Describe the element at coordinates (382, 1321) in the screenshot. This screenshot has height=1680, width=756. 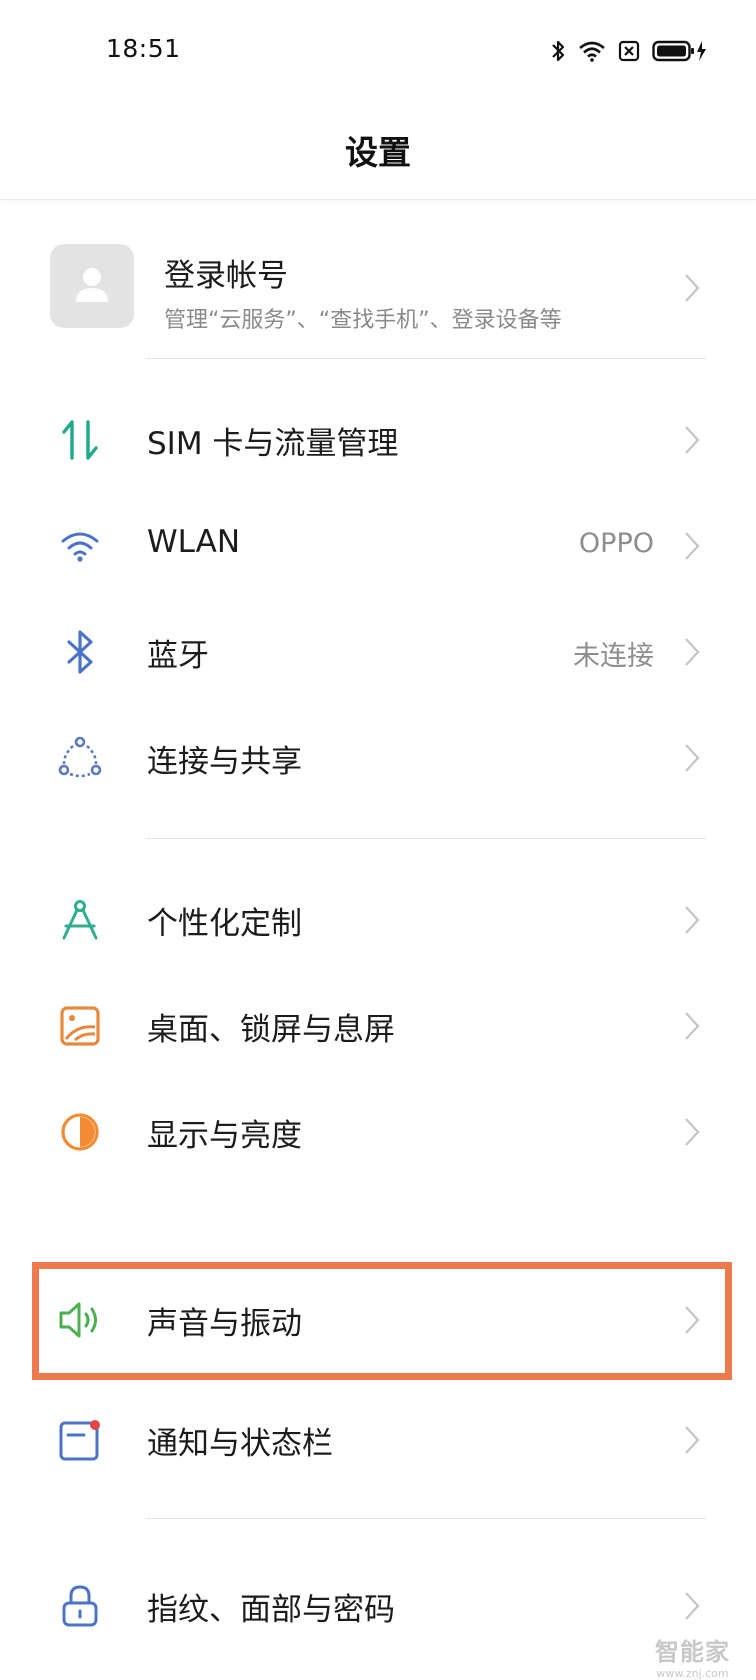
I see `highlight-box` at that location.